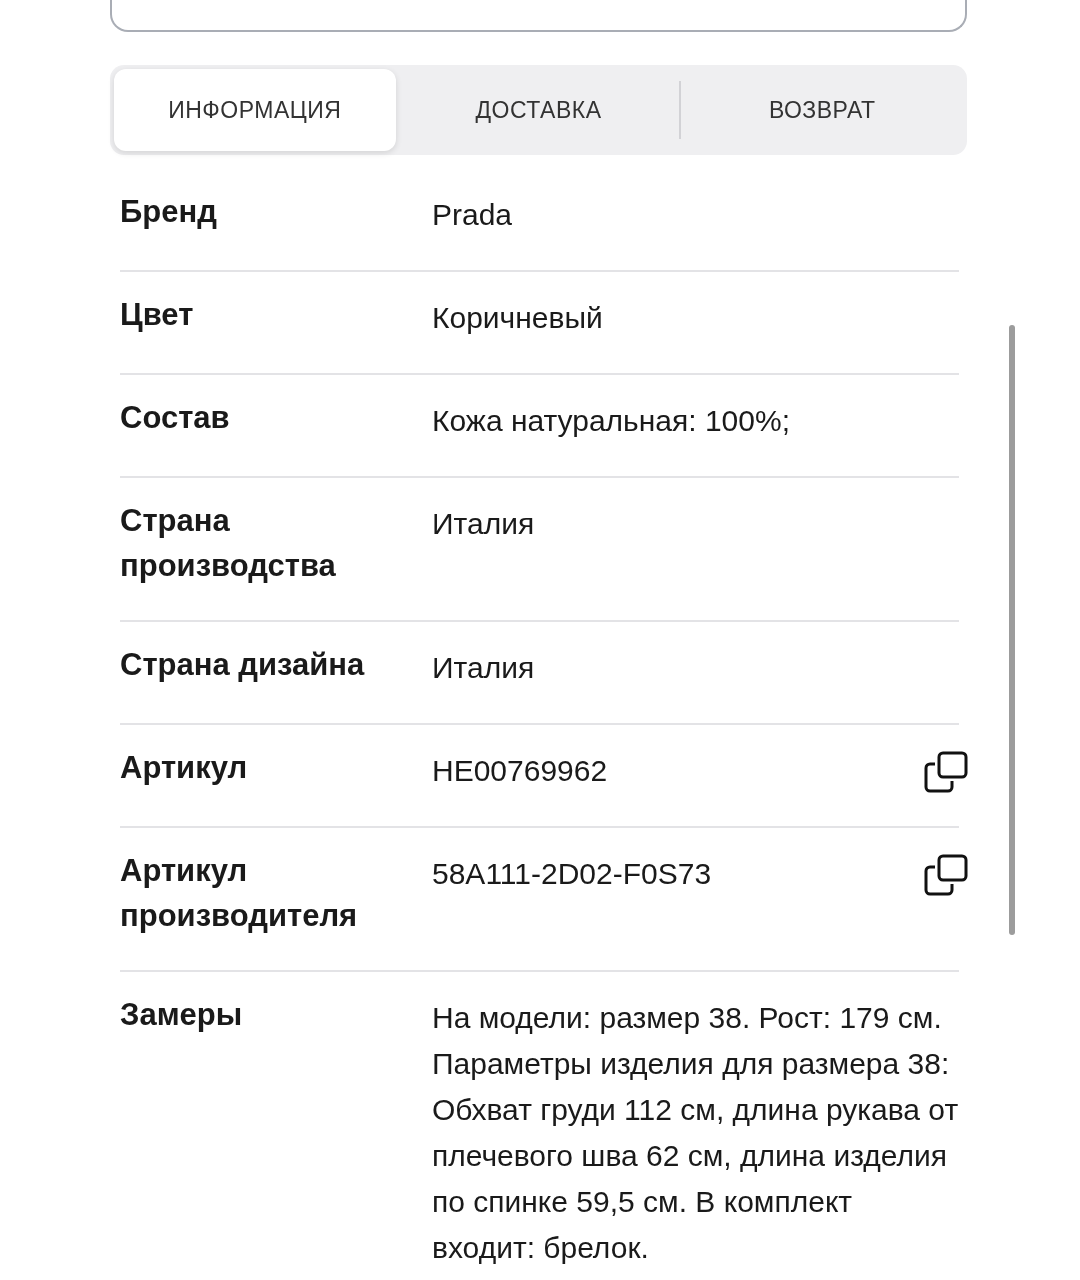  I want to click on detail-label: Бренд, so click(169, 212).